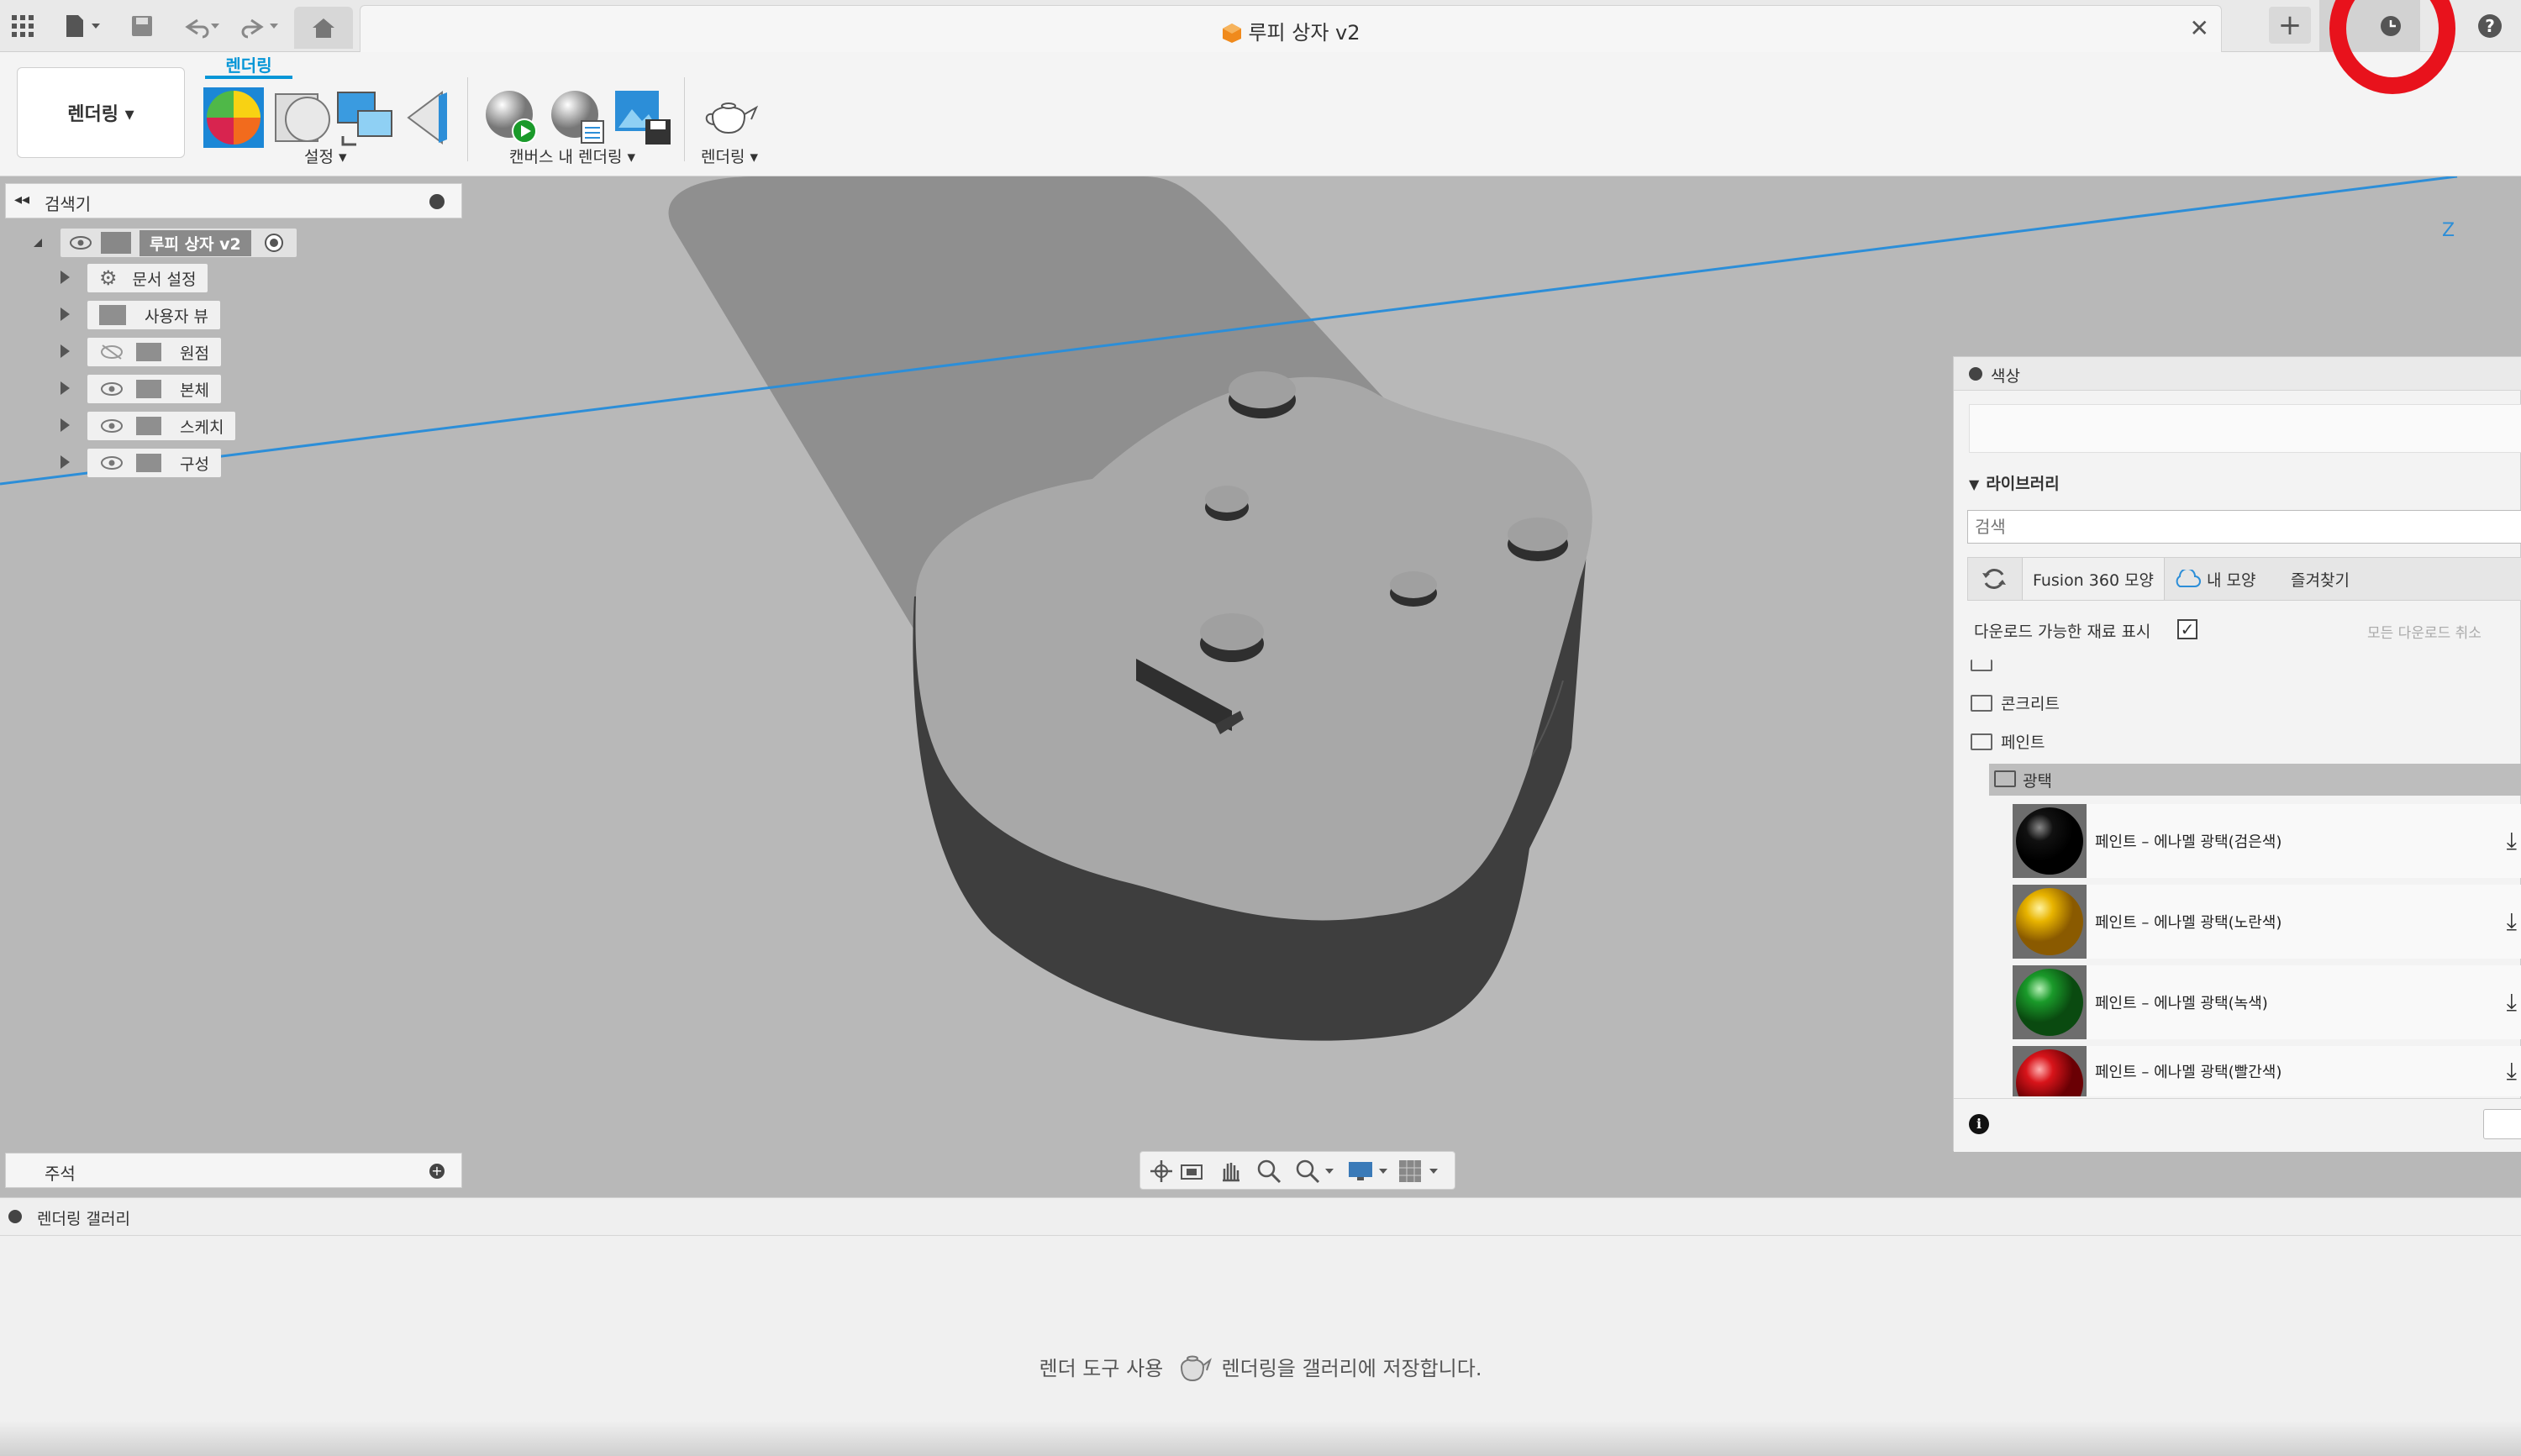  Describe the element at coordinates (2050, 1071) in the screenshot. I see `material-swatch` at that location.